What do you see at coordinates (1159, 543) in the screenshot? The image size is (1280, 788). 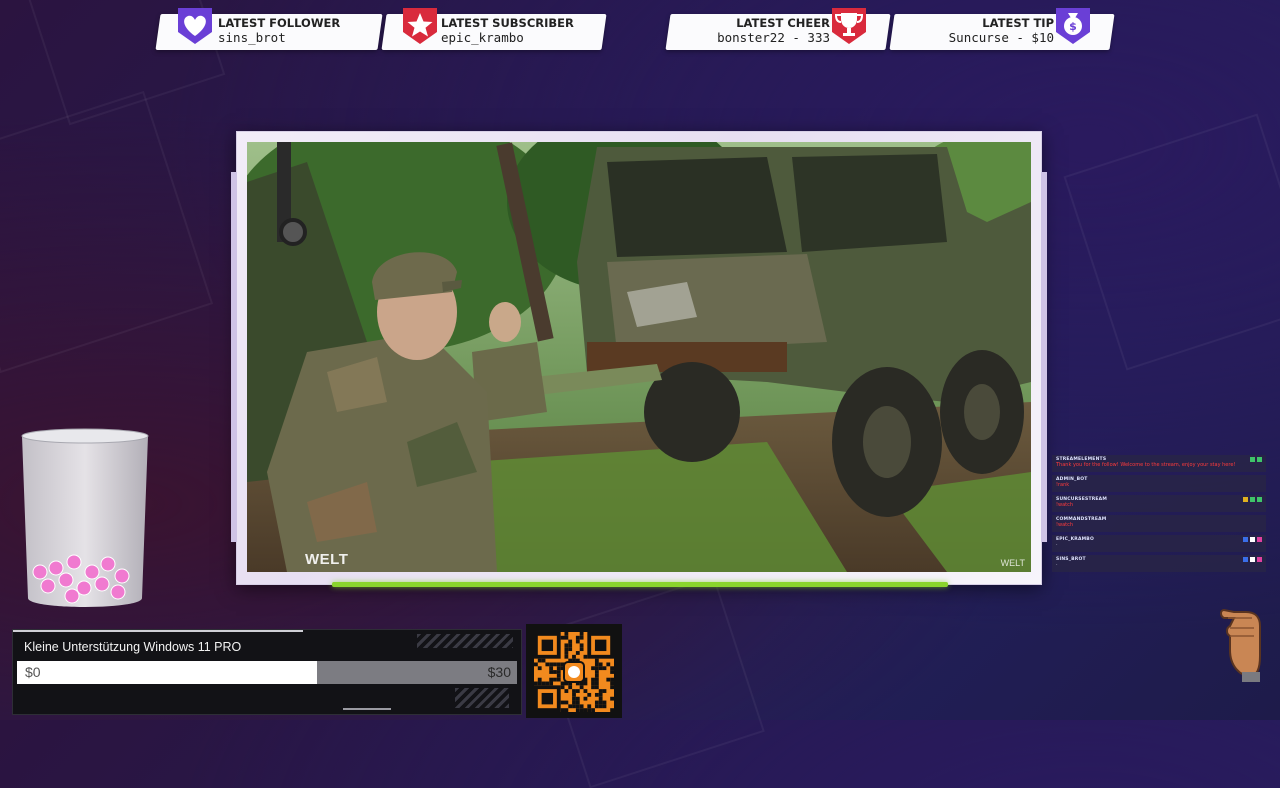 I see `chat-message: EPIC_KRAMBO ·` at bounding box center [1159, 543].